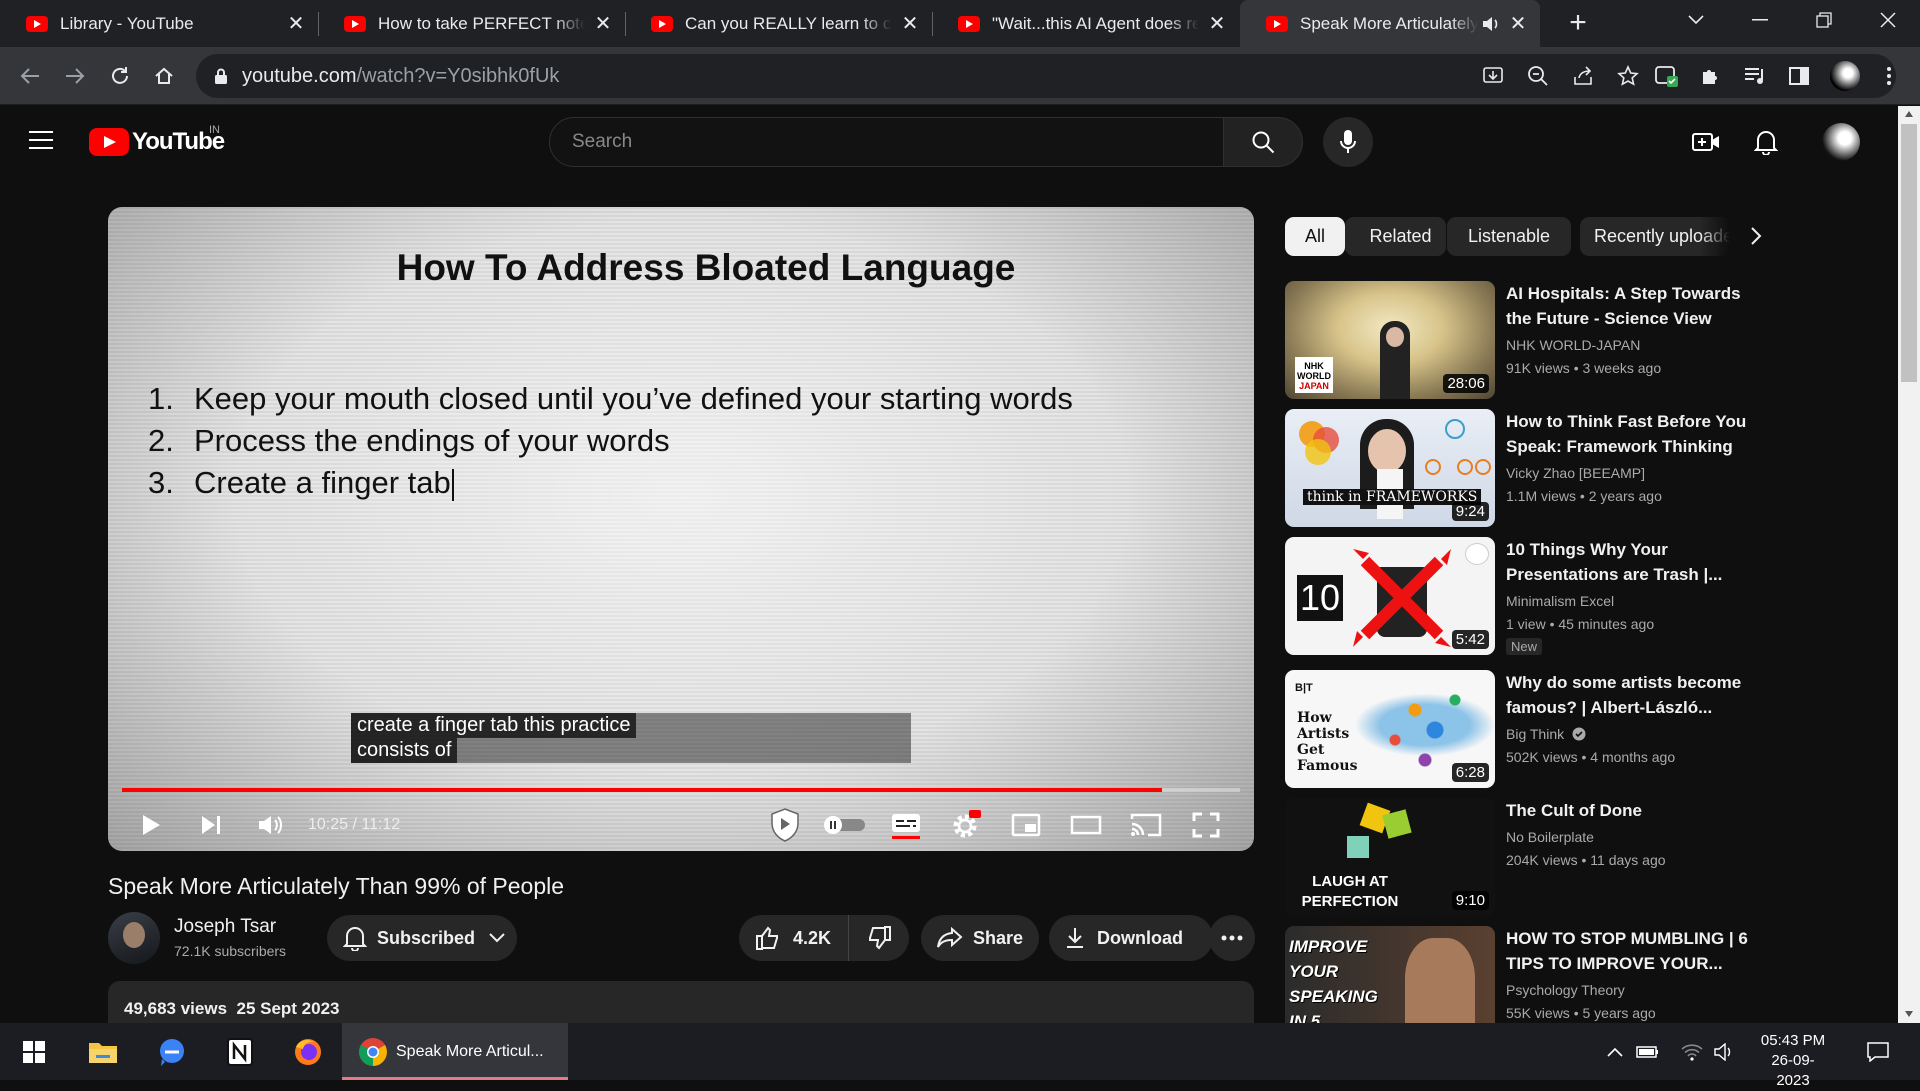  Describe the element at coordinates (1390, 340) in the screenshot. I see `video-thumbnail: NHK WORLD JAPAN 28:06` at that location.